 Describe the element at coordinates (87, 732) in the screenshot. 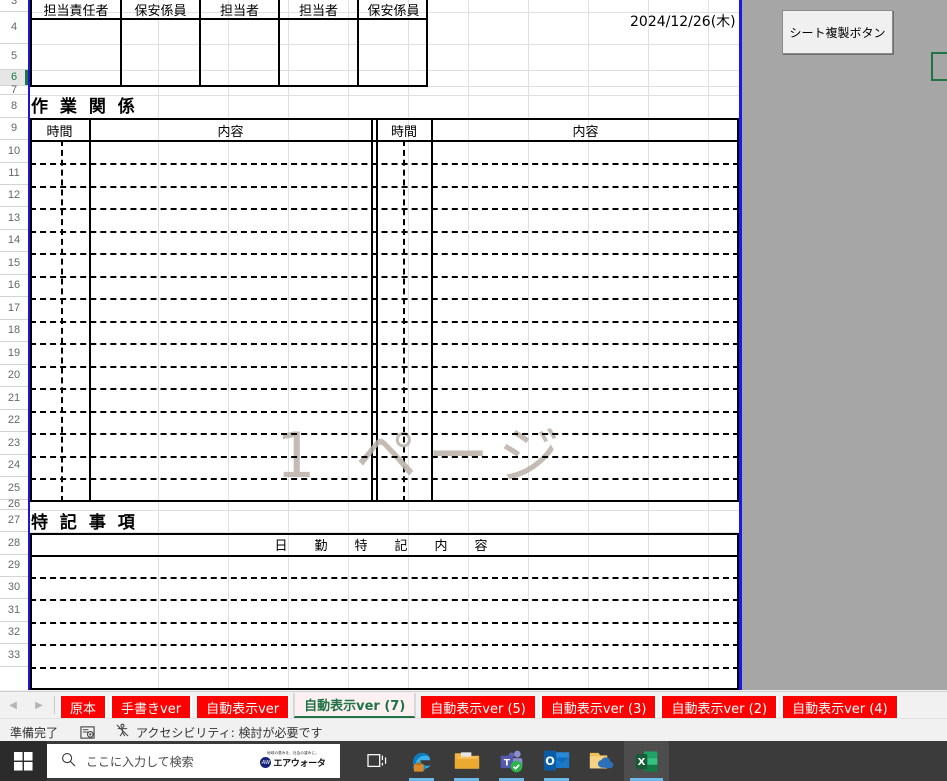

I see `macro-record-icon` at that location.